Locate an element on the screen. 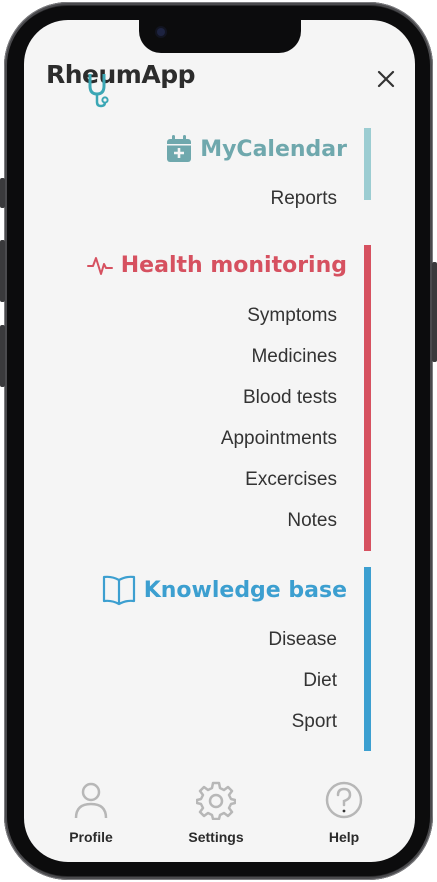 The width and height of the screenshot is (437, 882). gear-icon is located at coordinates (216, 801).